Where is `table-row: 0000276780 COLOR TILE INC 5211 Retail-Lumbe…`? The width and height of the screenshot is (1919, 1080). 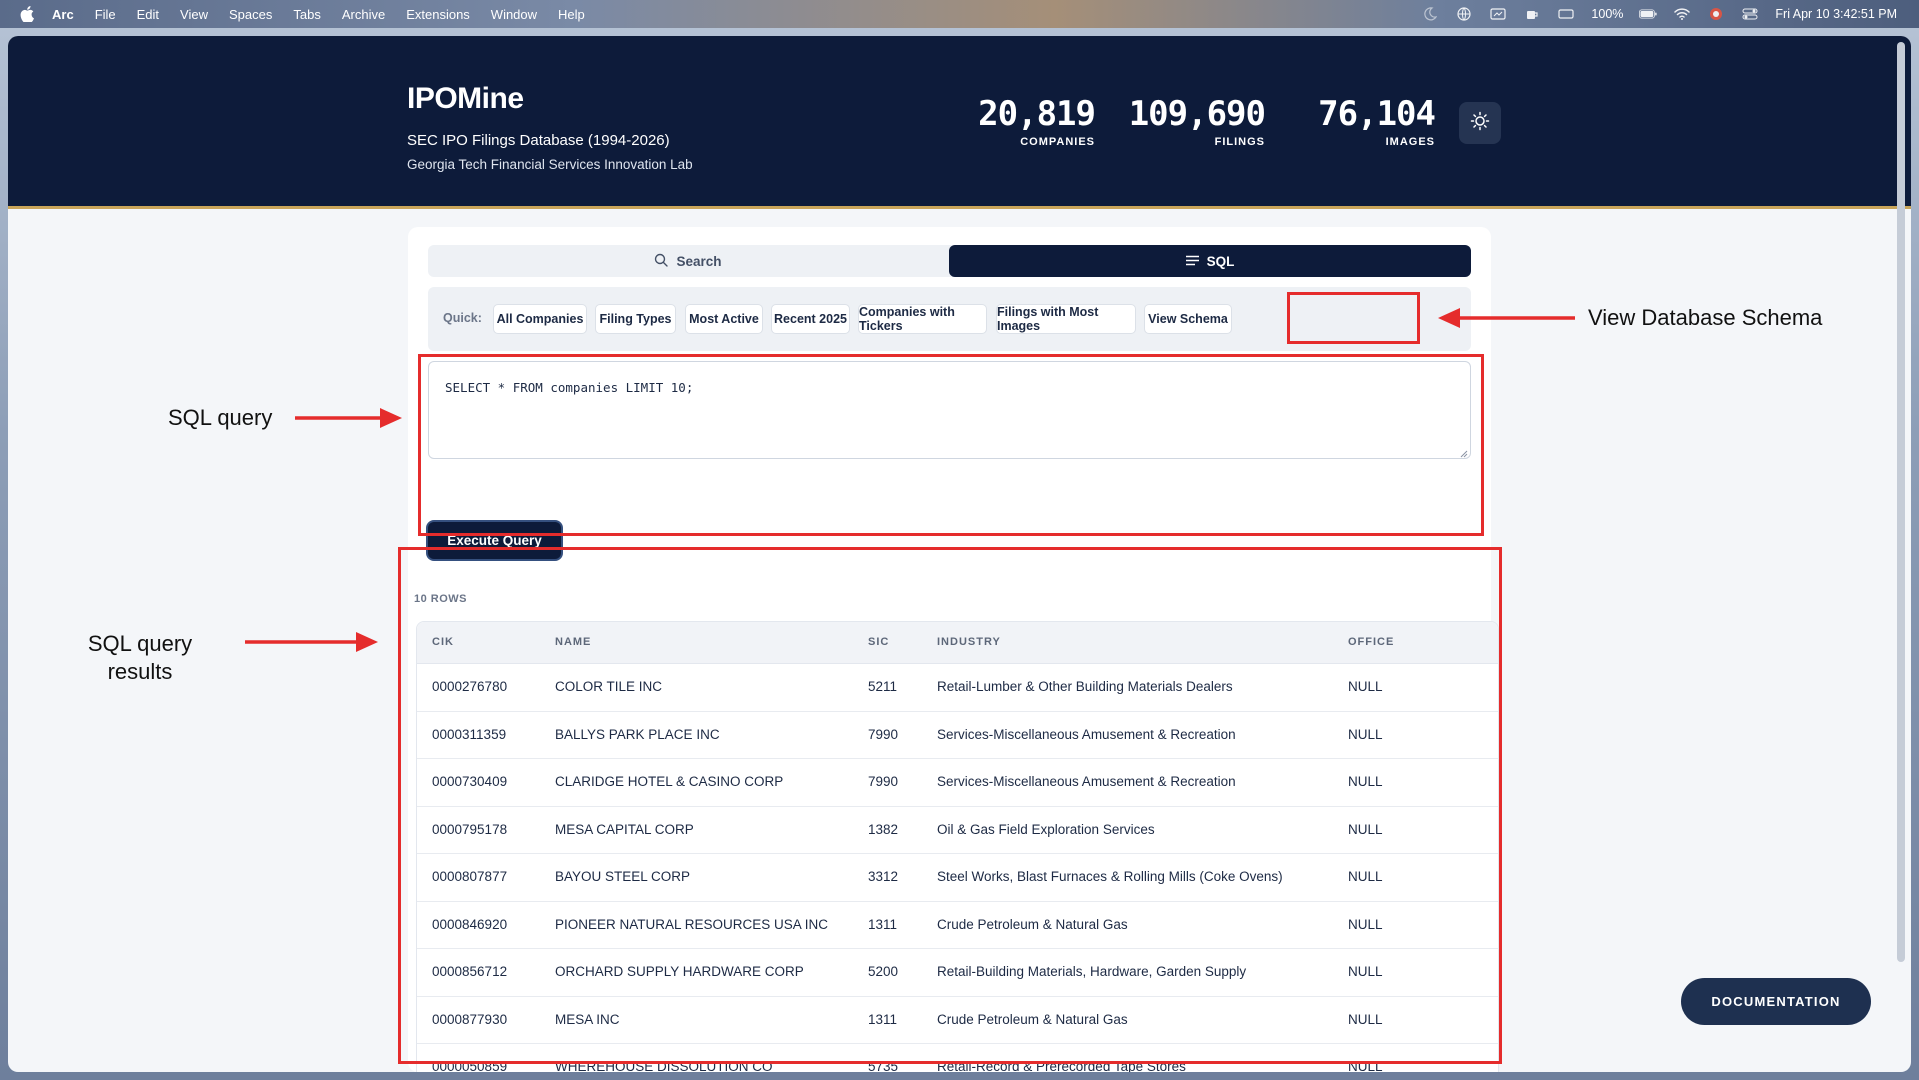
table-row: 0000276780 COLOR TILE INC 5211 Retail-Lumbe… is located at coordinates (957, 688).